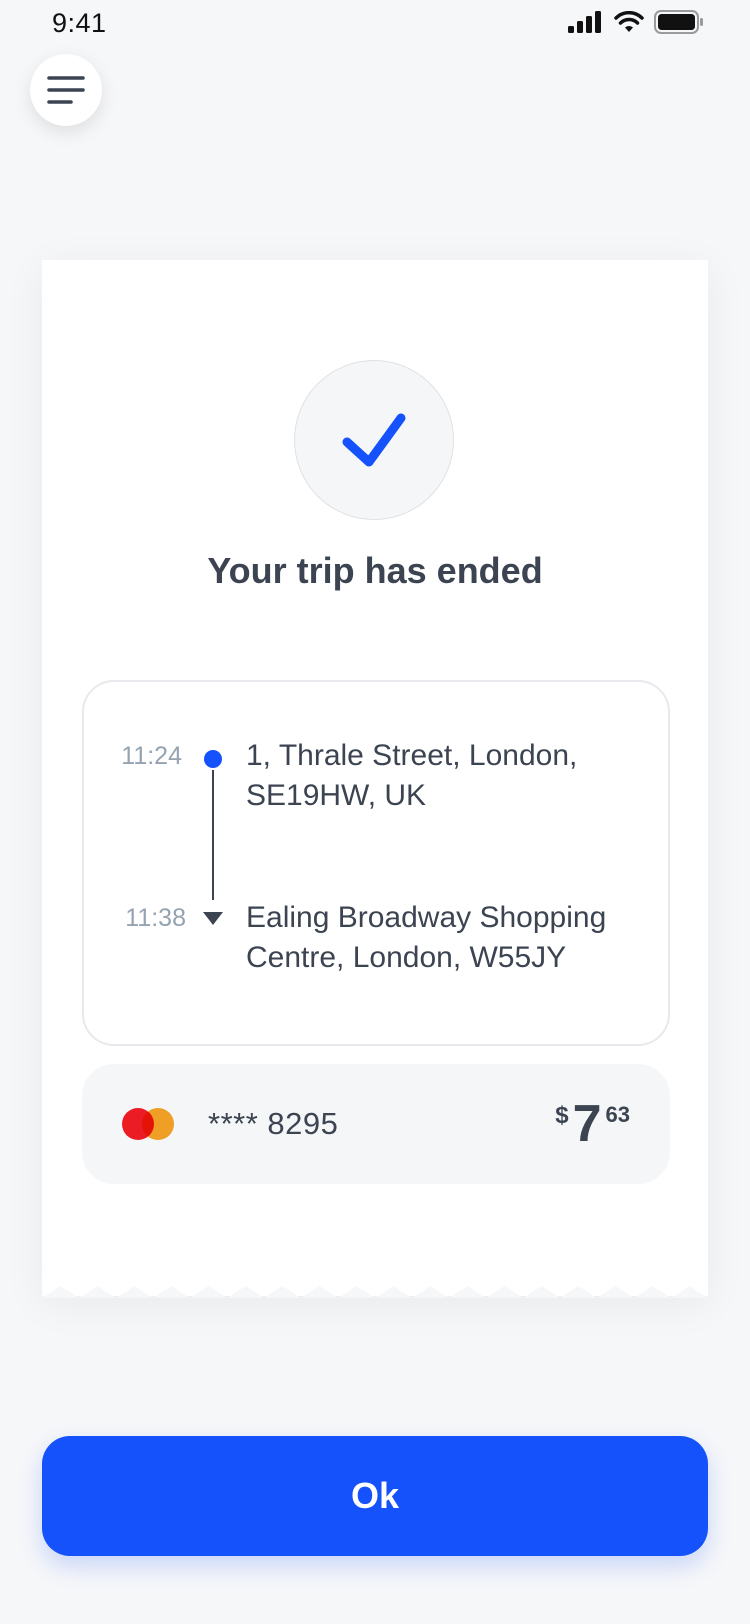  I want to click on trip-ended-title: Your trip has ended, so click(375, 570).